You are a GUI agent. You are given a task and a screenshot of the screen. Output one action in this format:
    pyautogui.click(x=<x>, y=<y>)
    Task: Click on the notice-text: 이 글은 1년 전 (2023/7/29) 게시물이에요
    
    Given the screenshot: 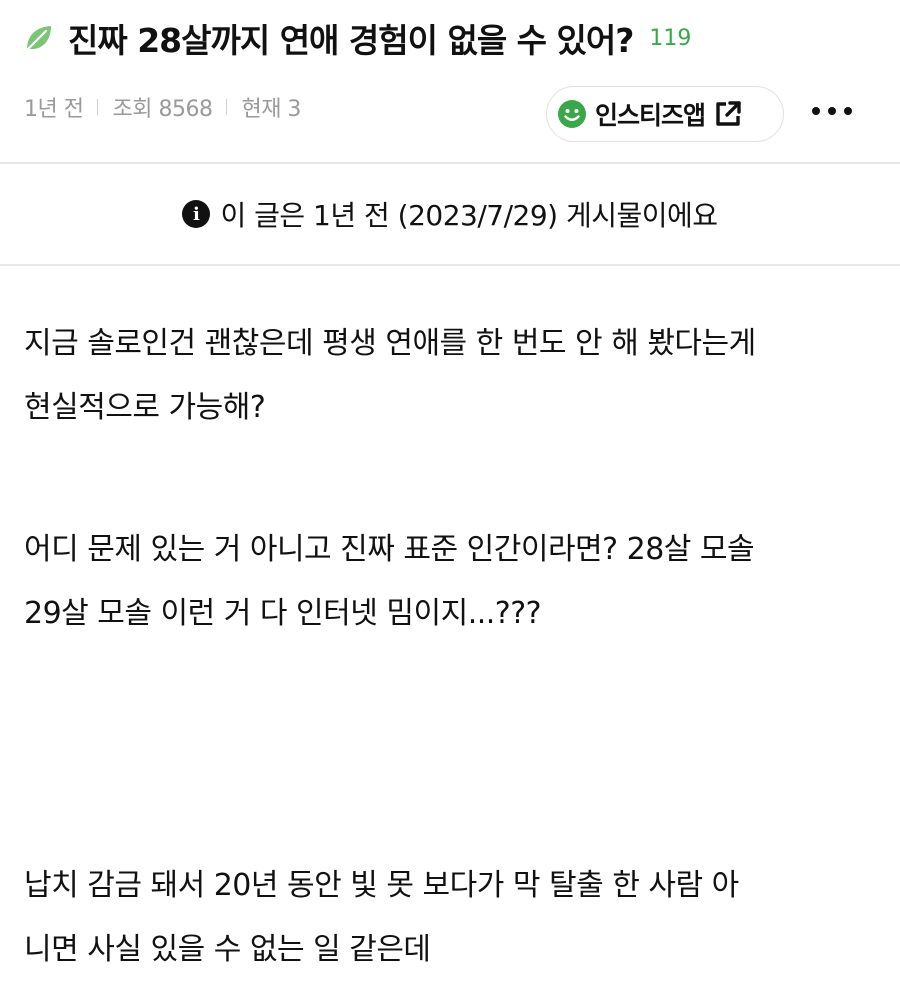 What is the action you would take?
    pyautogui.click(x=469, y=215)
    